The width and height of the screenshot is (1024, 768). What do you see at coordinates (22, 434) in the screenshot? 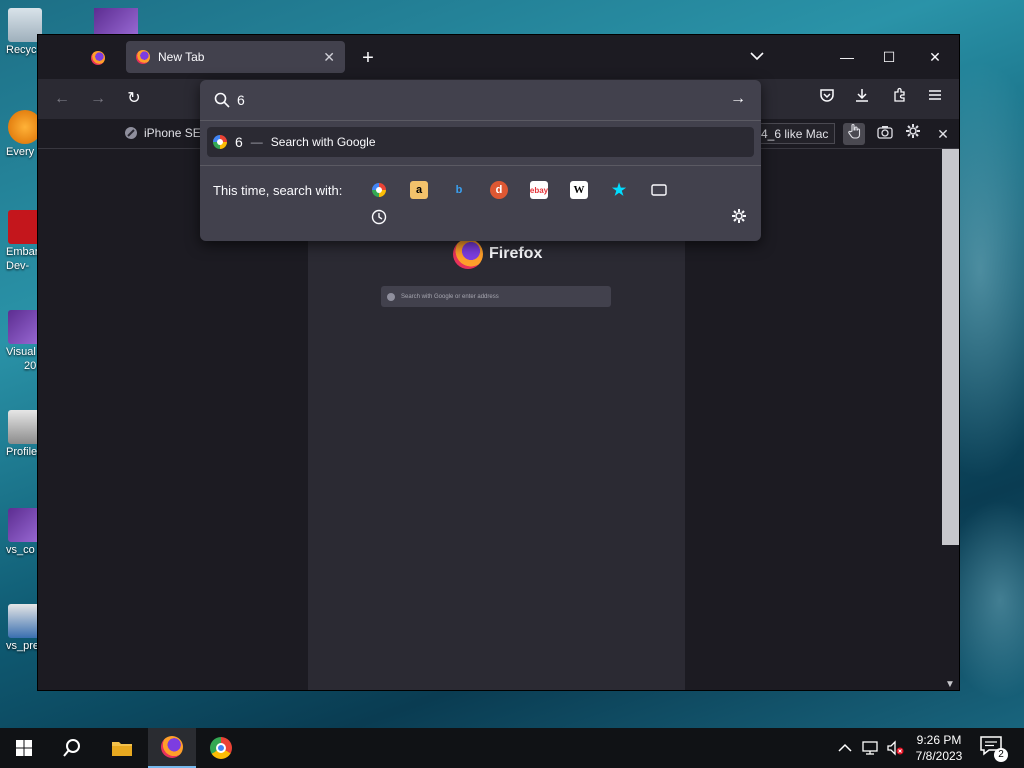
I see `desktop-icon-profile: Profile` at bounding box center [22, 434].